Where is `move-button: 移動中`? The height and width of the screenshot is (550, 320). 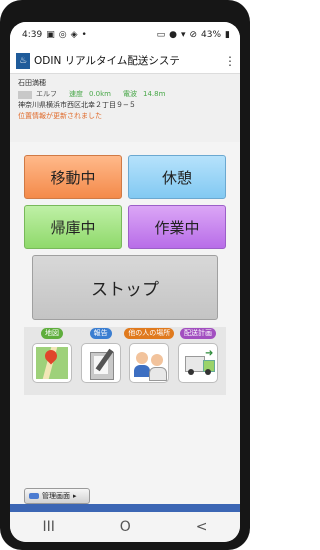
move-button: 移動中 is located at coordinates (73, 177).